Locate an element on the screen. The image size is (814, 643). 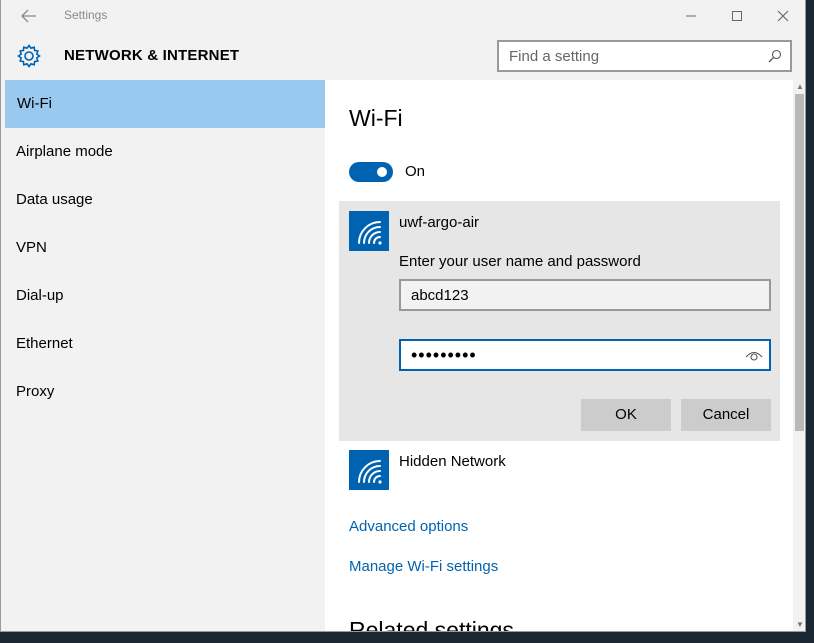
search-input is located at coordinates (624, 56).